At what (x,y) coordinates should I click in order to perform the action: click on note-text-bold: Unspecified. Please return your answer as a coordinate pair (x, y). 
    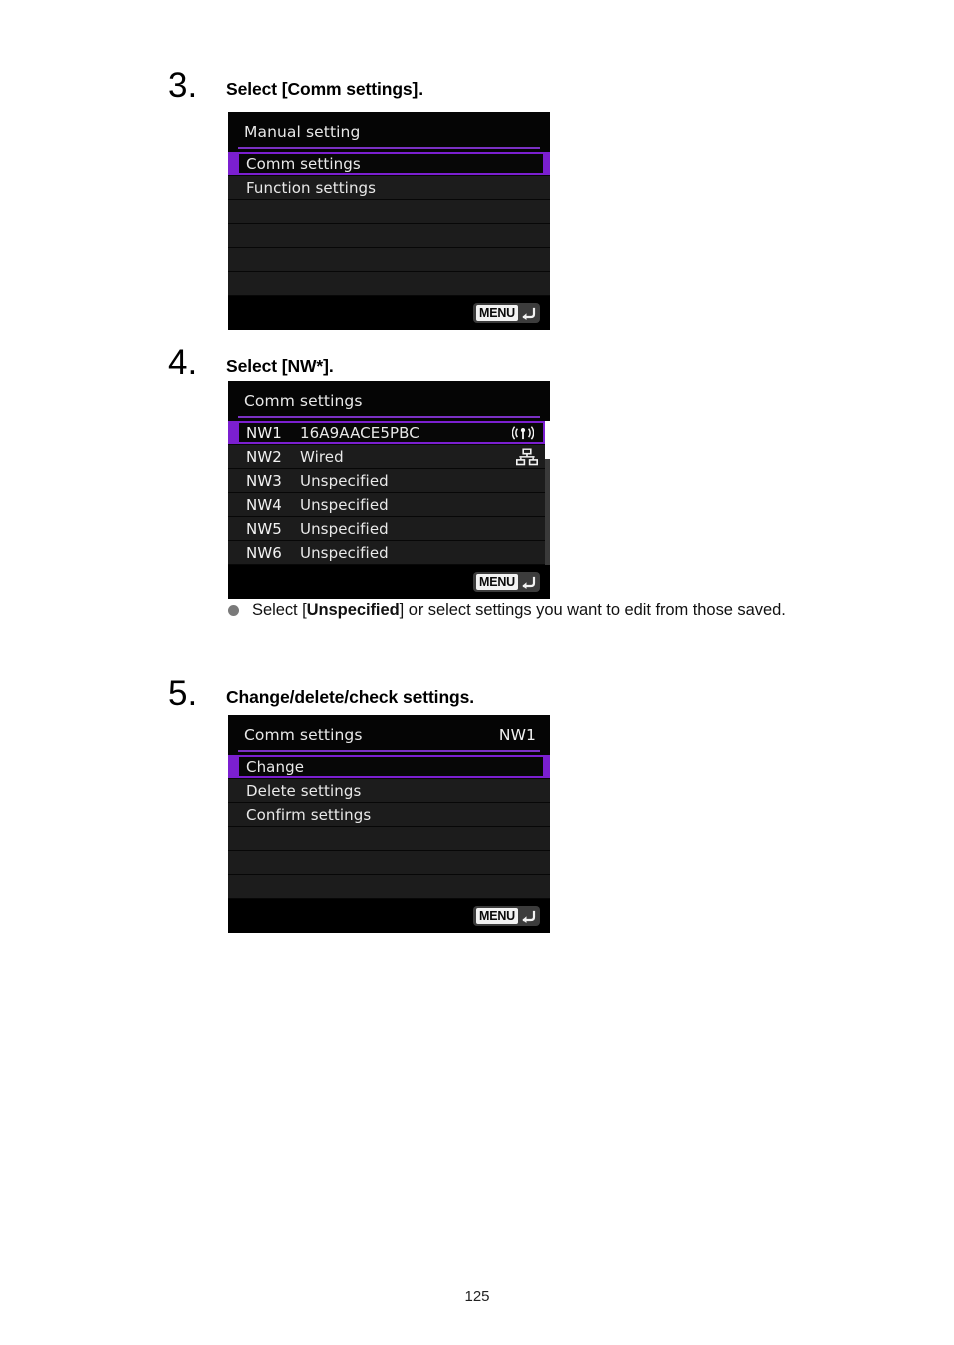
    Looking at the image, I should click on (353, 610).